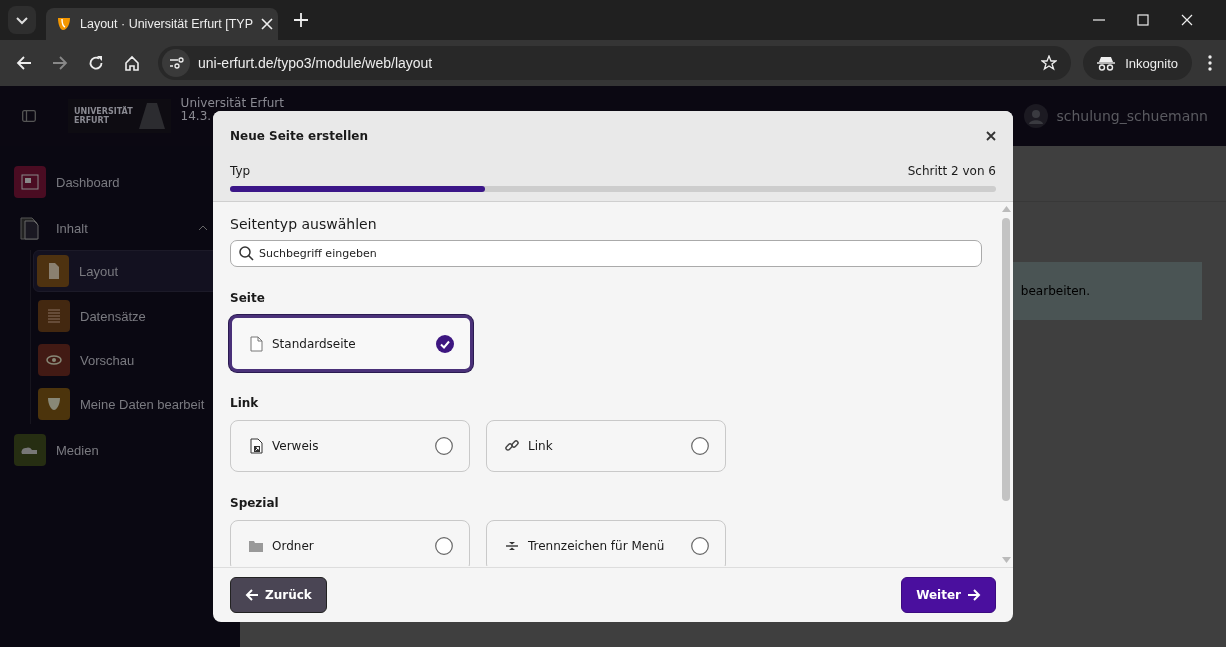  What do you see at coordinates (606, 446) in the screenshot?
I see `page-type-option: Link` at bounding box center [606, 446].